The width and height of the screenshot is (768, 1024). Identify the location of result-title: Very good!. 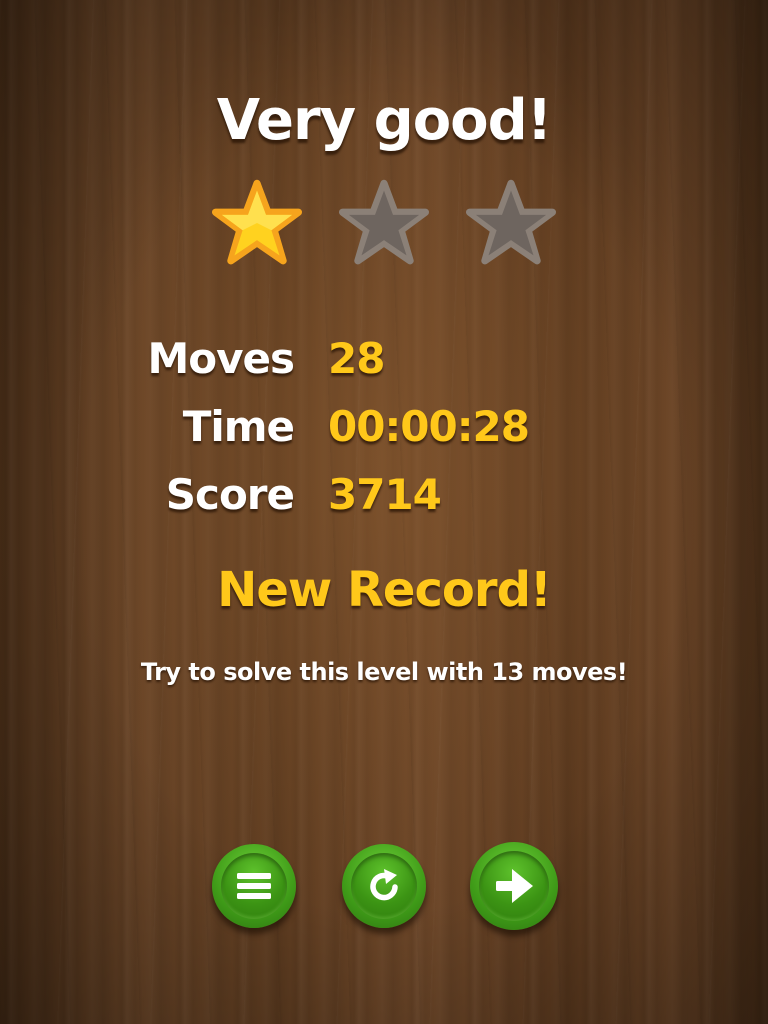
(384, 120).